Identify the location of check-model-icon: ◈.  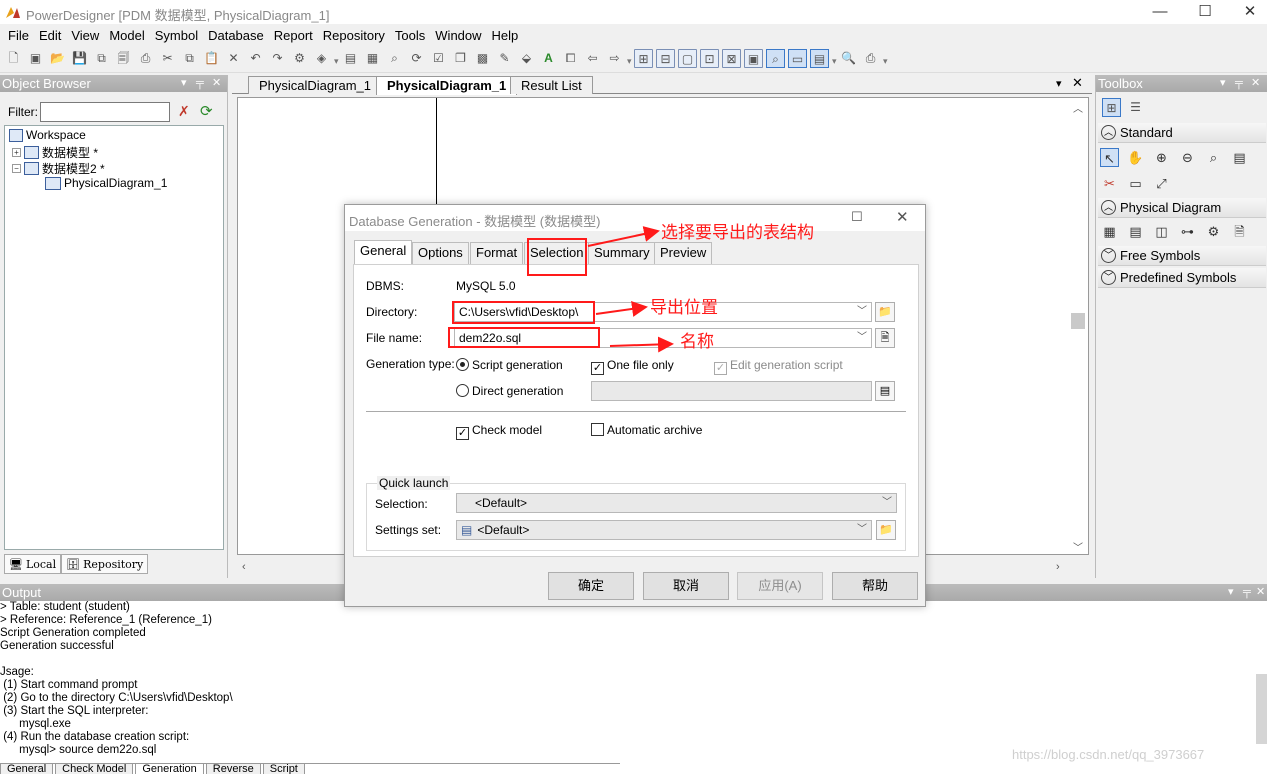
(321, 58).